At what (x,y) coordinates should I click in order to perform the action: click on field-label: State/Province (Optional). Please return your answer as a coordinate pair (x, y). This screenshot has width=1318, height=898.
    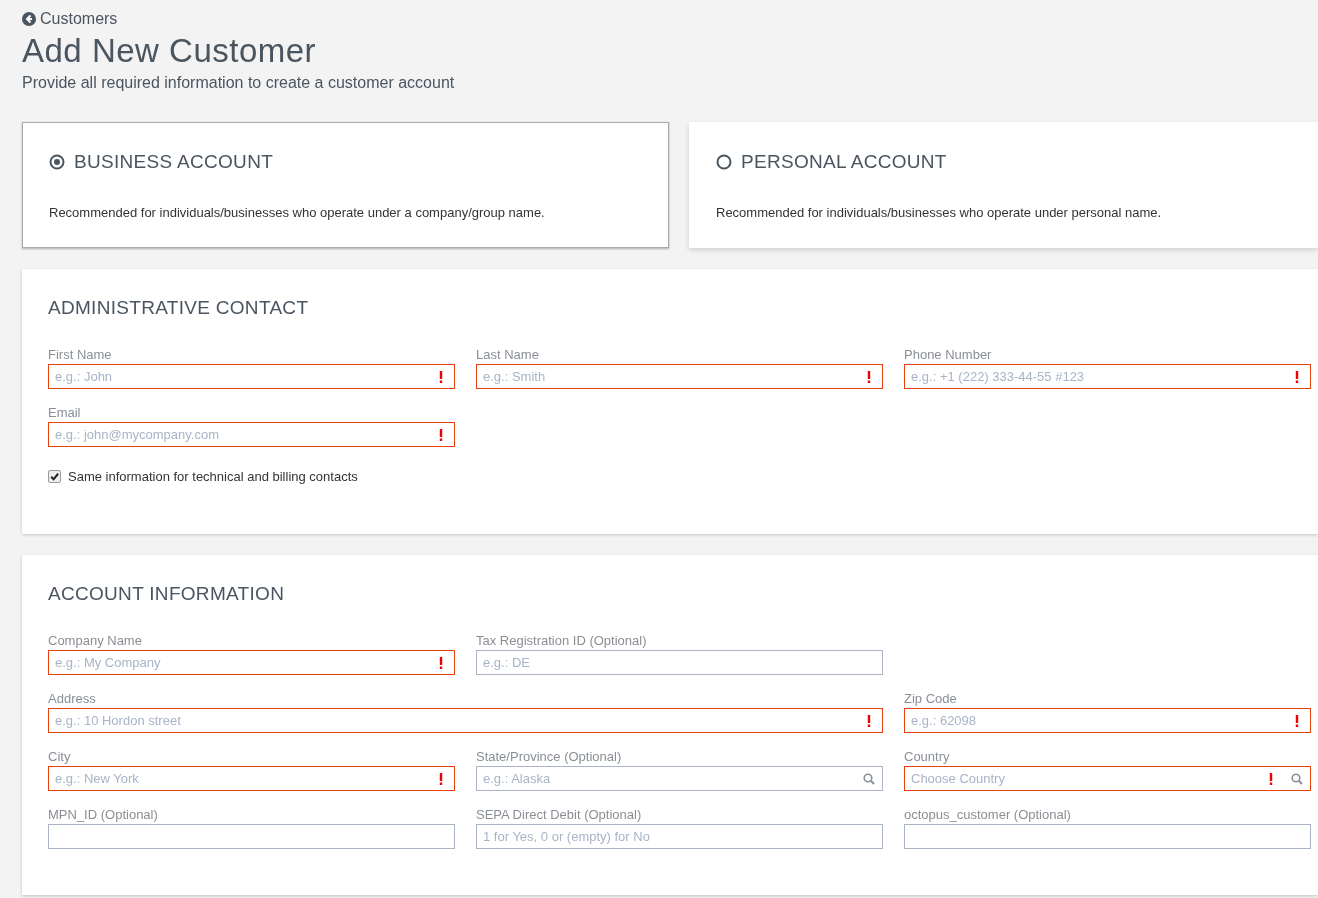
    Looking at the image, I should click on (549, 756).